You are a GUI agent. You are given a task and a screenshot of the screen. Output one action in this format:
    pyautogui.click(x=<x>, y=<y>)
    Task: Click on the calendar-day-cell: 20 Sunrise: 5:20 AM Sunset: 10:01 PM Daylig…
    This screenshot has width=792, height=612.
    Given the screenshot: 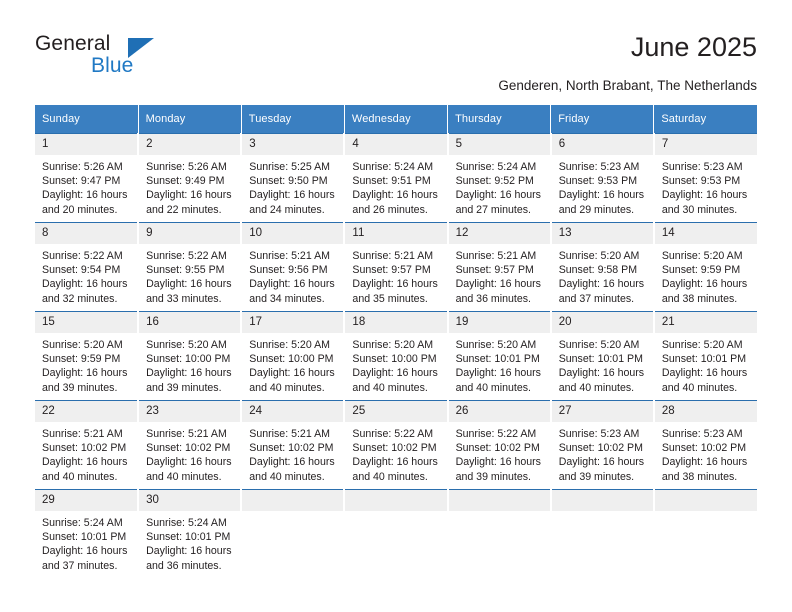 What is the action you would take?
    pyautogui.click(x=602, y=356)
    